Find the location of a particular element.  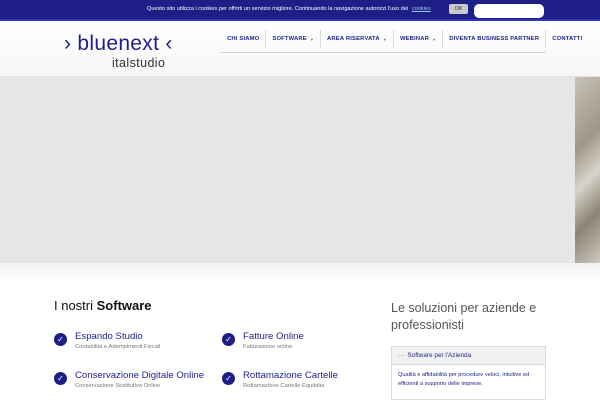

software-name: Conservazione Digitale Online is located at coordinates (139, 375).